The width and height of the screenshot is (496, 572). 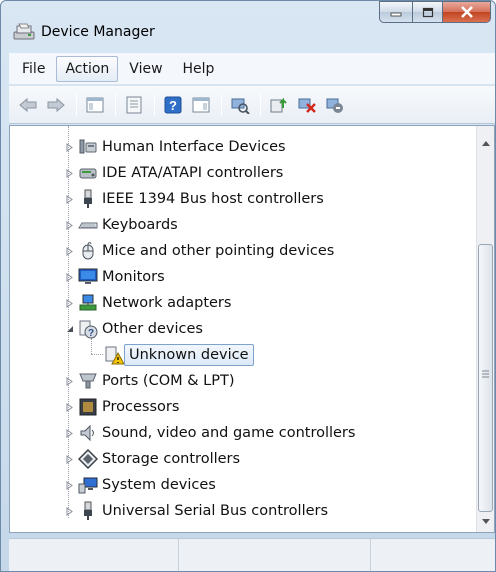 I want to click on network-adapter-icon, so click(x=88, y=303).